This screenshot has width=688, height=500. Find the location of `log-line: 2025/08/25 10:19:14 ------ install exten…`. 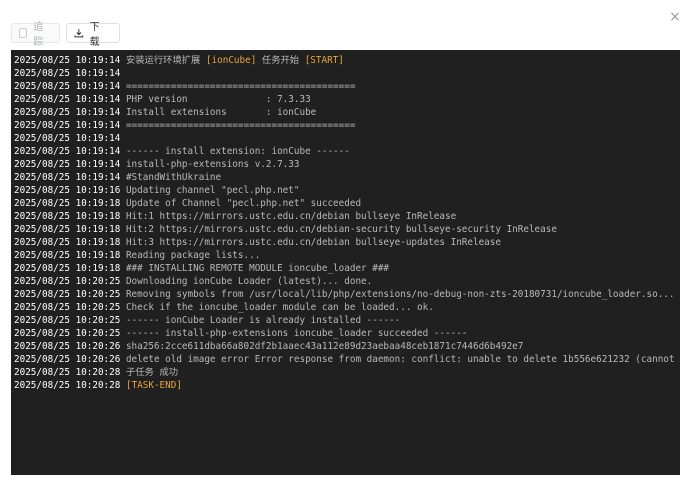

log-line: 2025/08/25 10:19:14 ------ install exten… is located at coordinates (347, 151).